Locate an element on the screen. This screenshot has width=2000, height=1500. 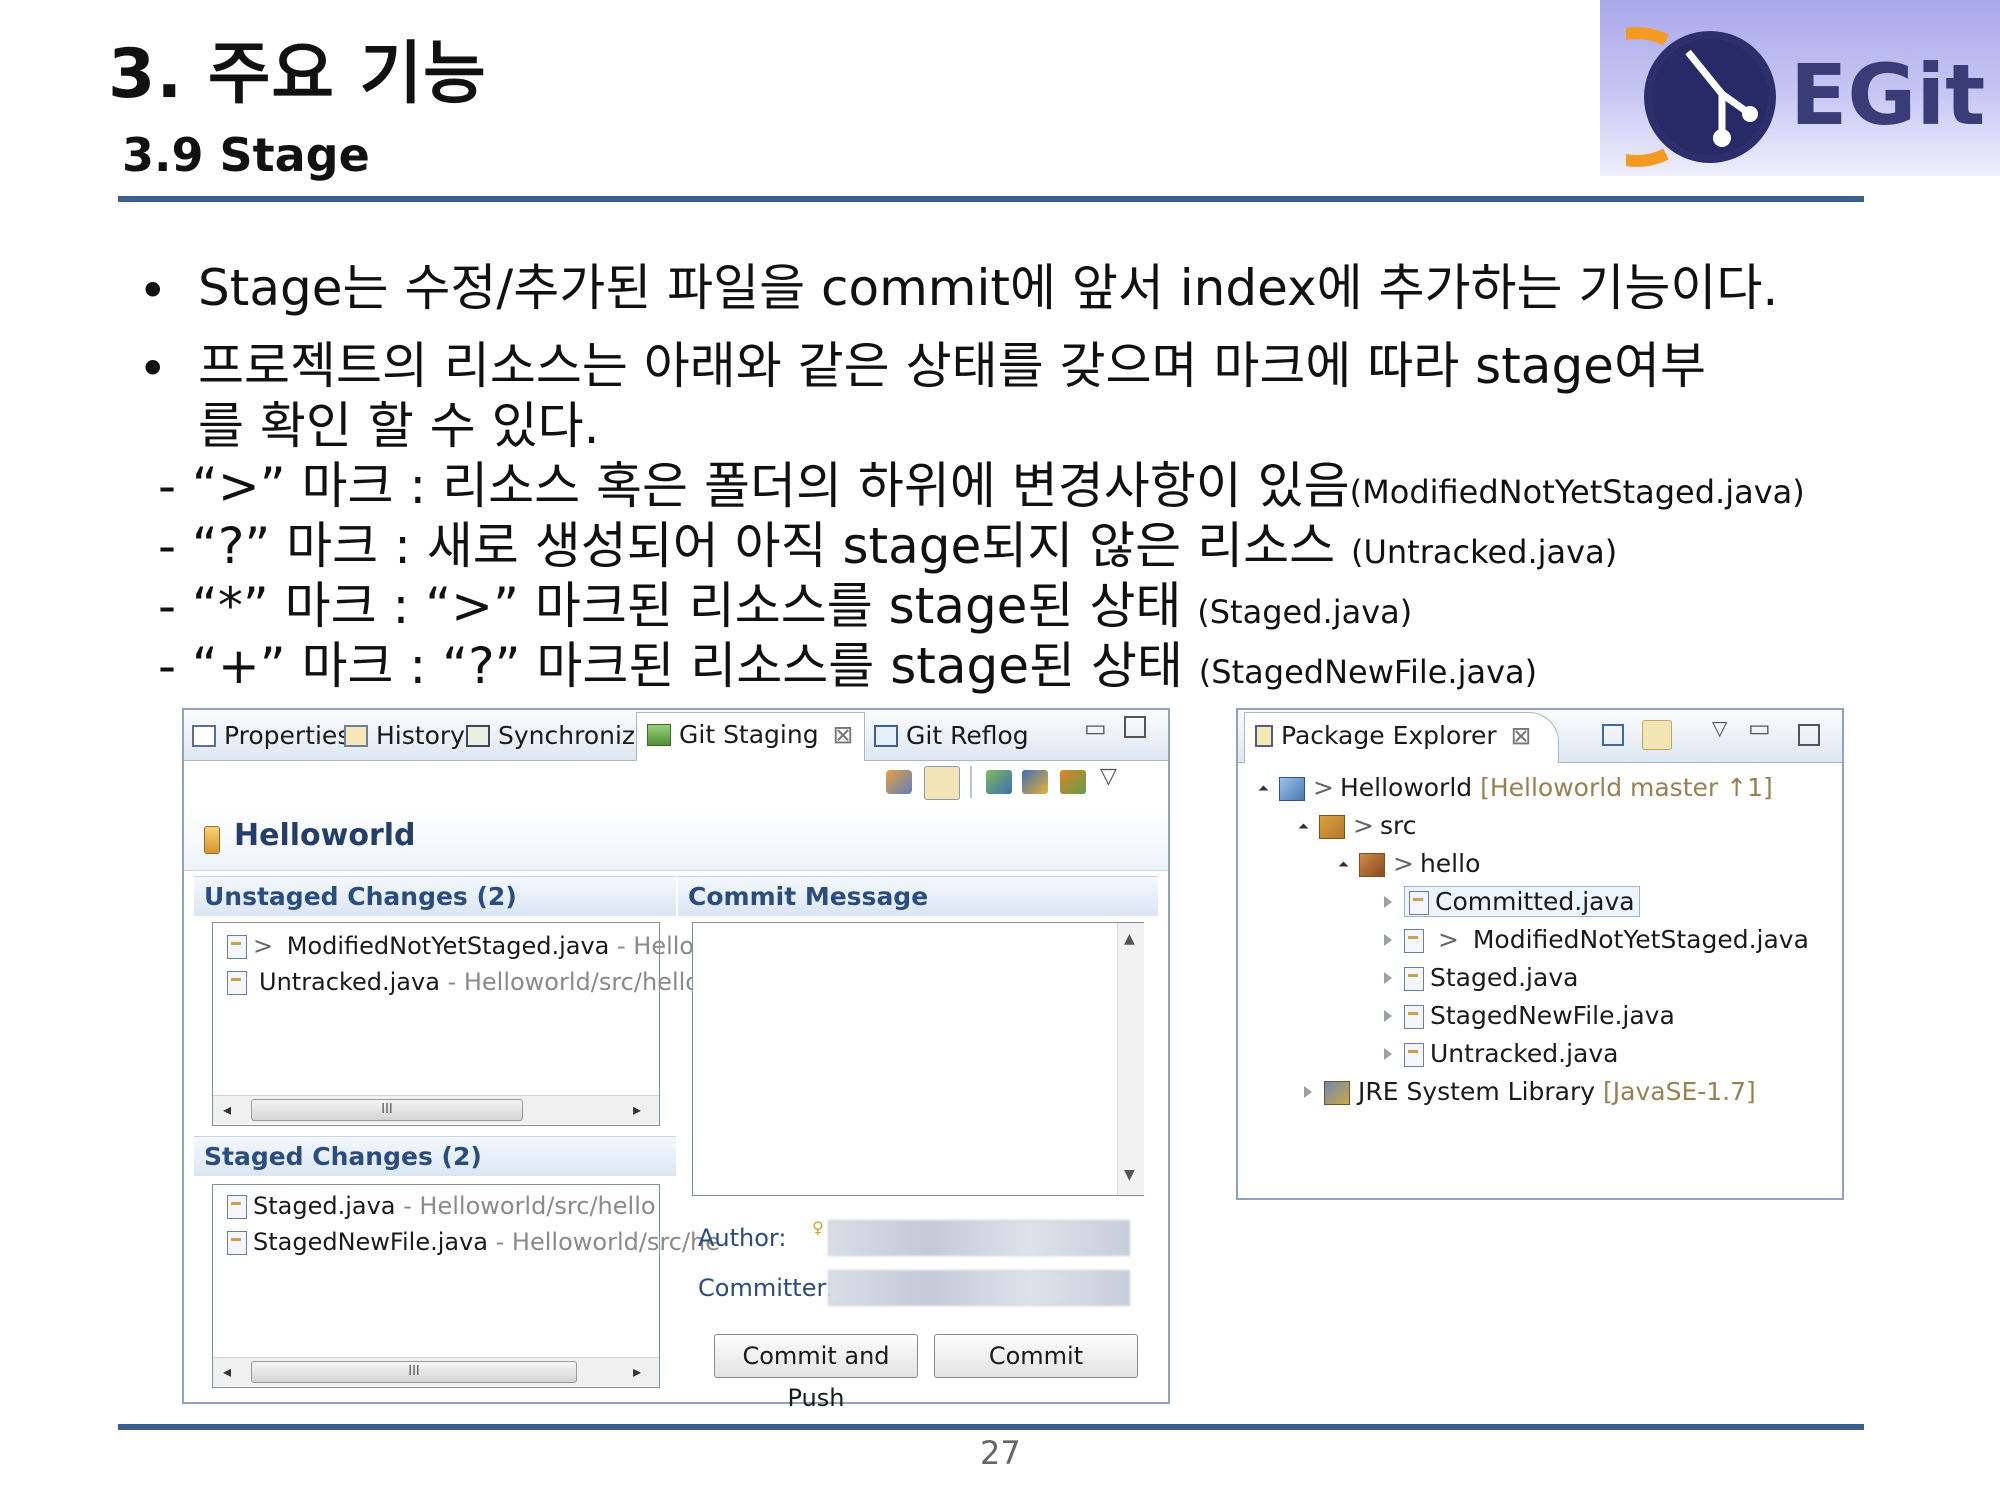
tab-git-reflog: Git Reflog is located at coordinates (951, 736).